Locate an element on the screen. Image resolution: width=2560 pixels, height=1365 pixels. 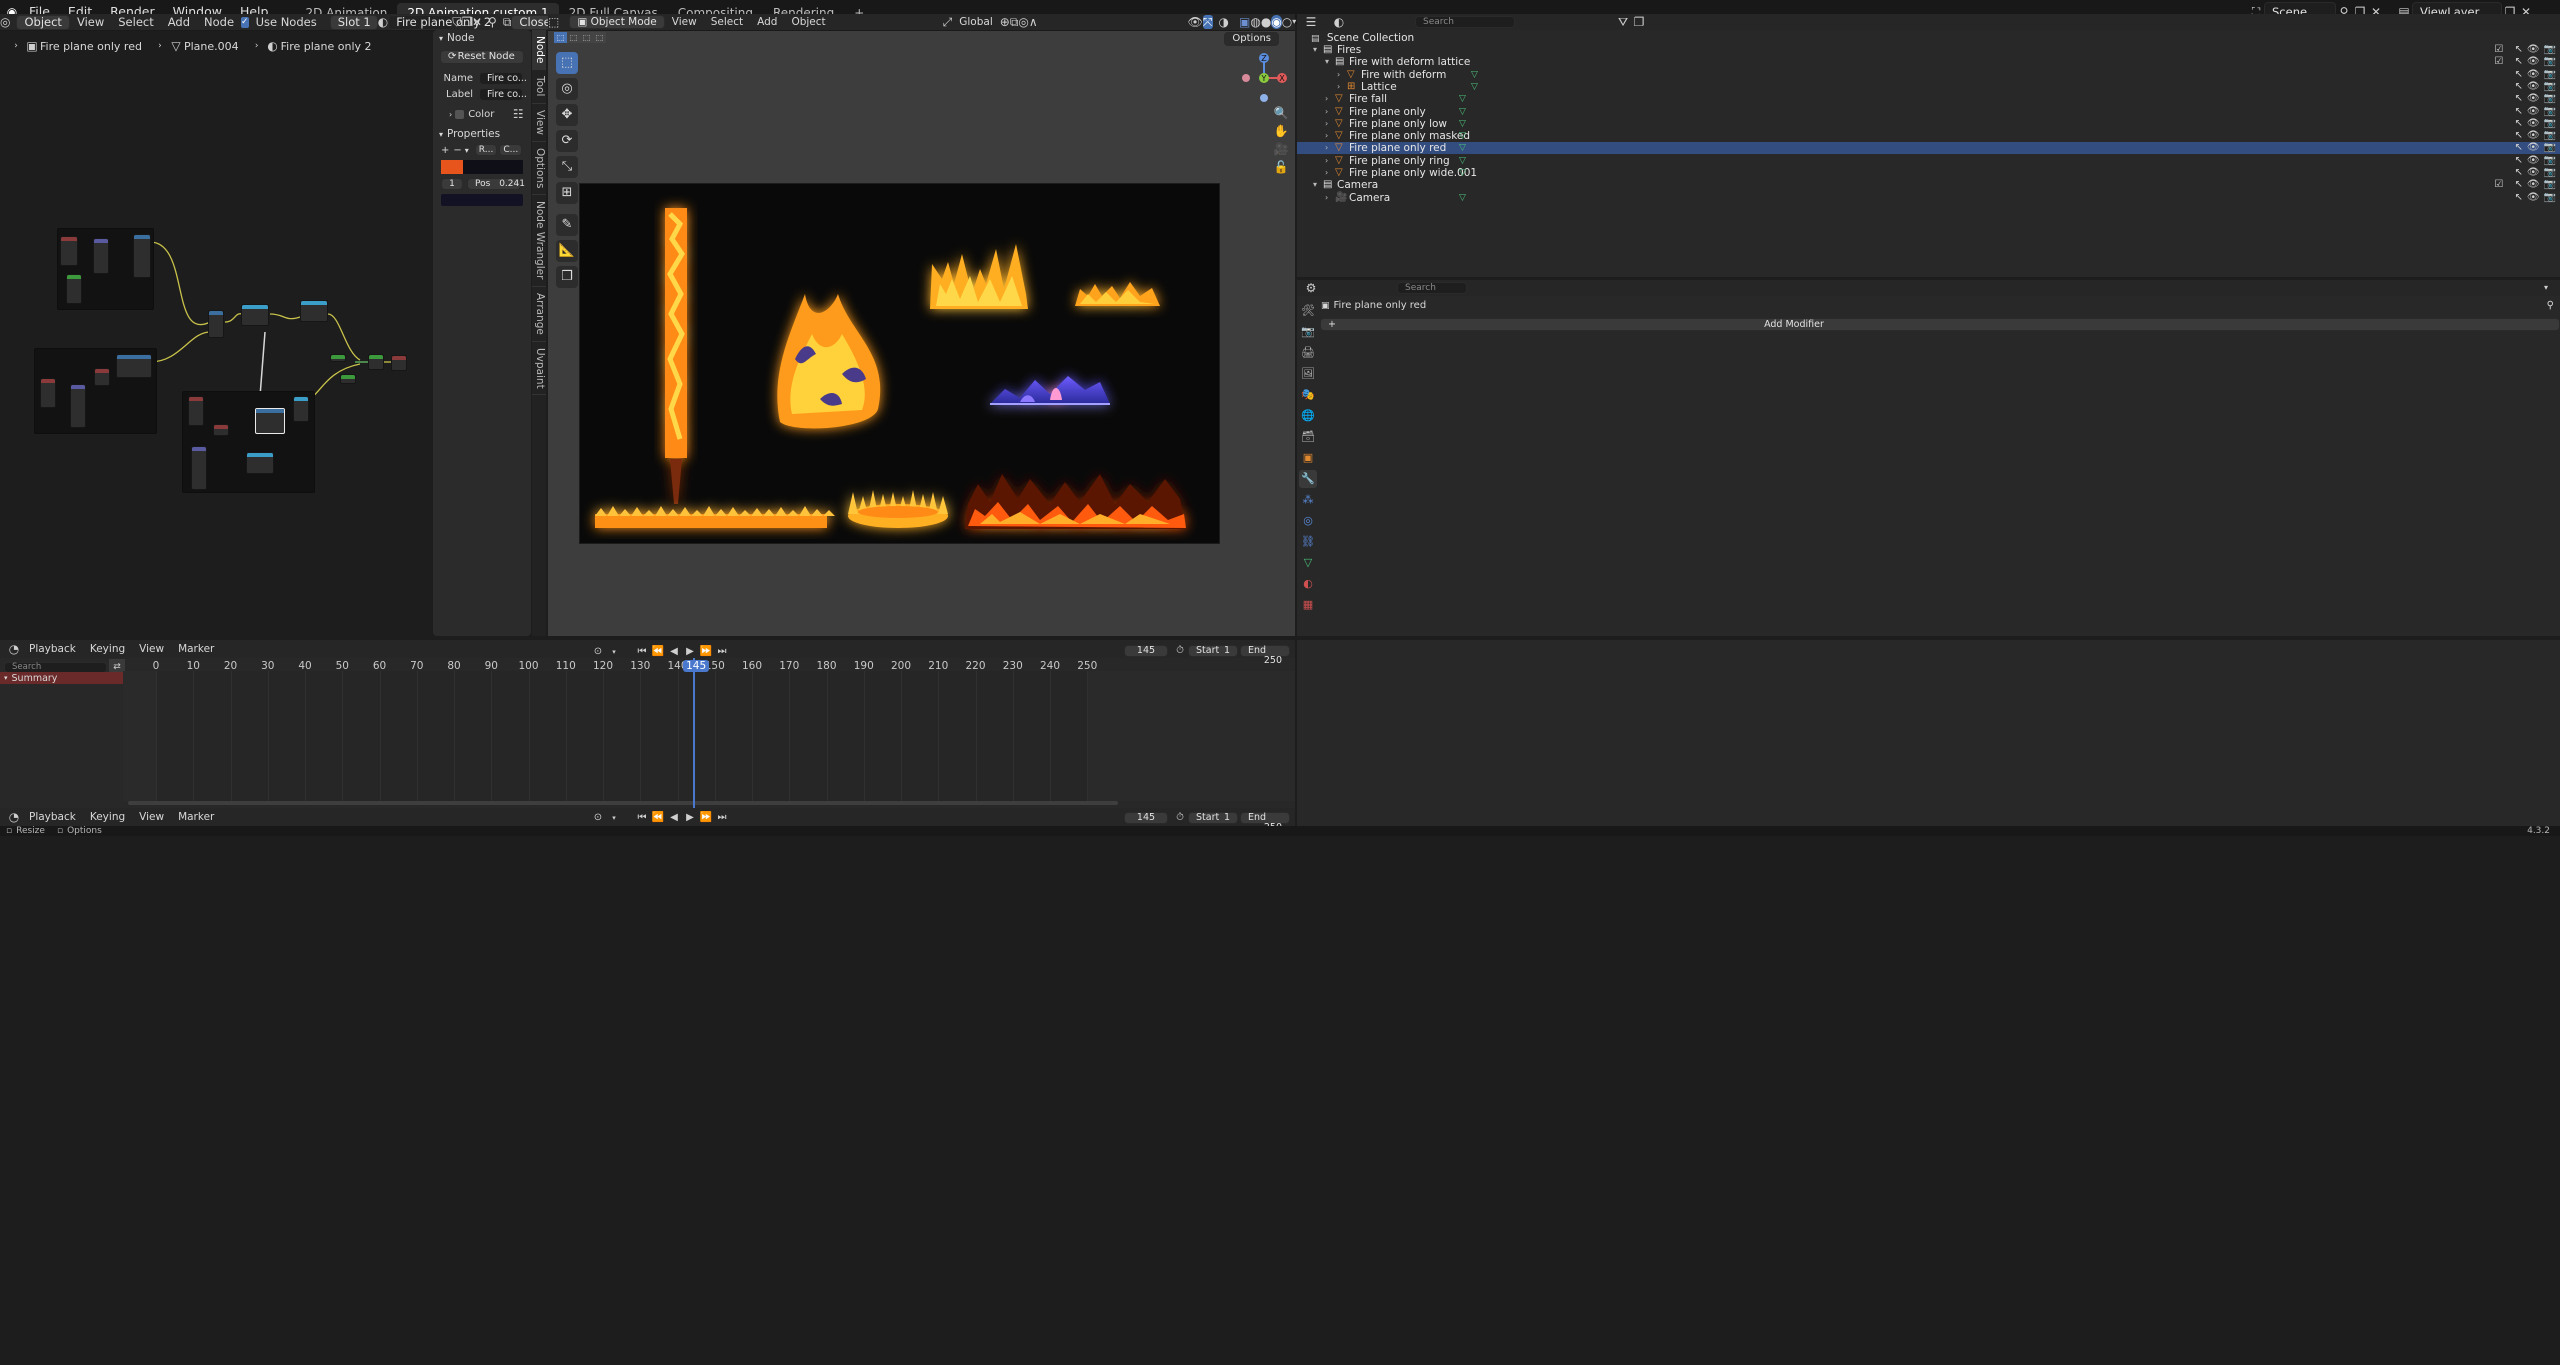
rotate-tool-icon: ⟳ is located at coordinates (567, 141).